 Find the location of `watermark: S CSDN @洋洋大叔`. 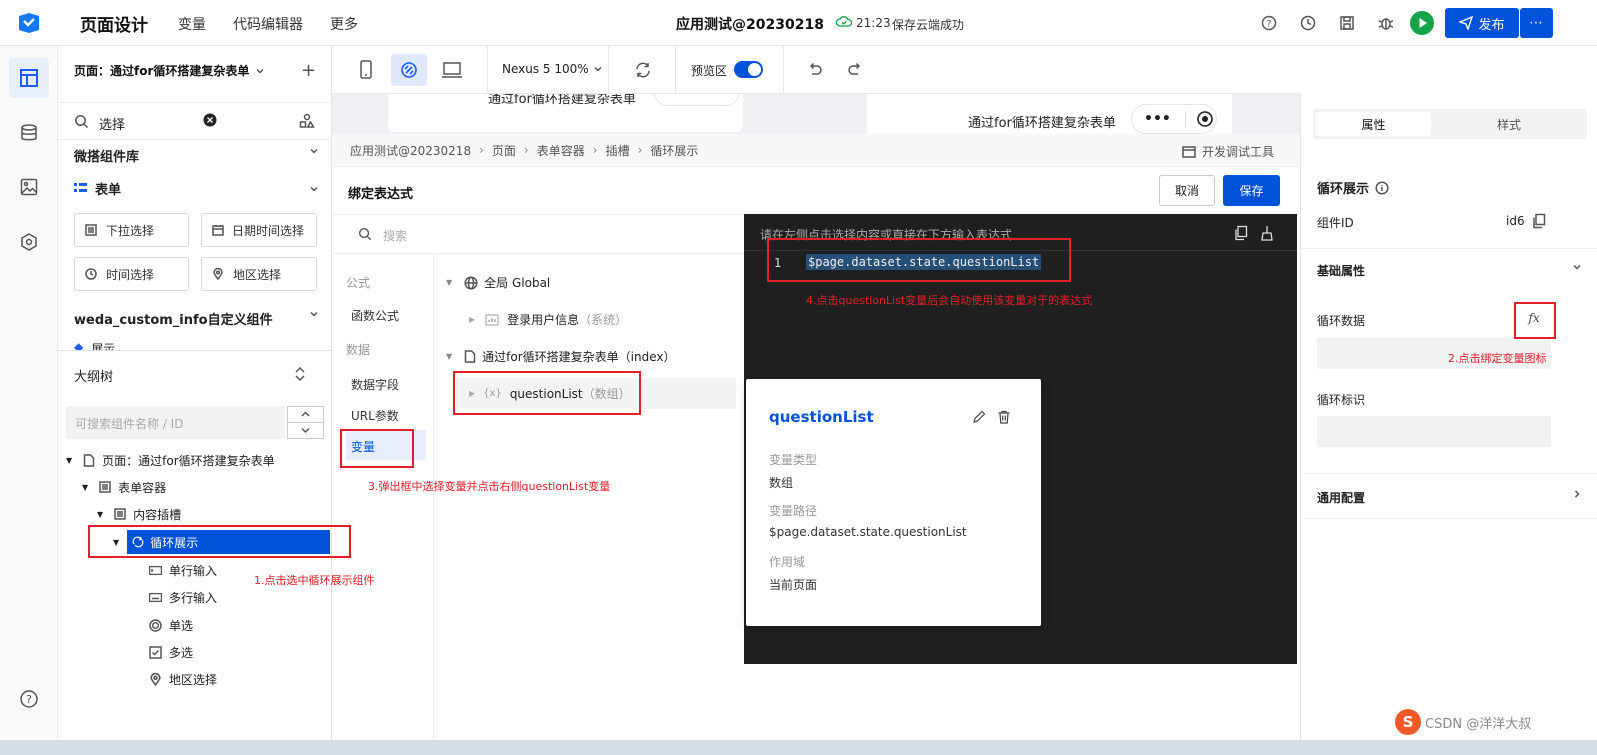

watermark: S CSDN @洋洋大叔 is located at coordinates (1463, 722).